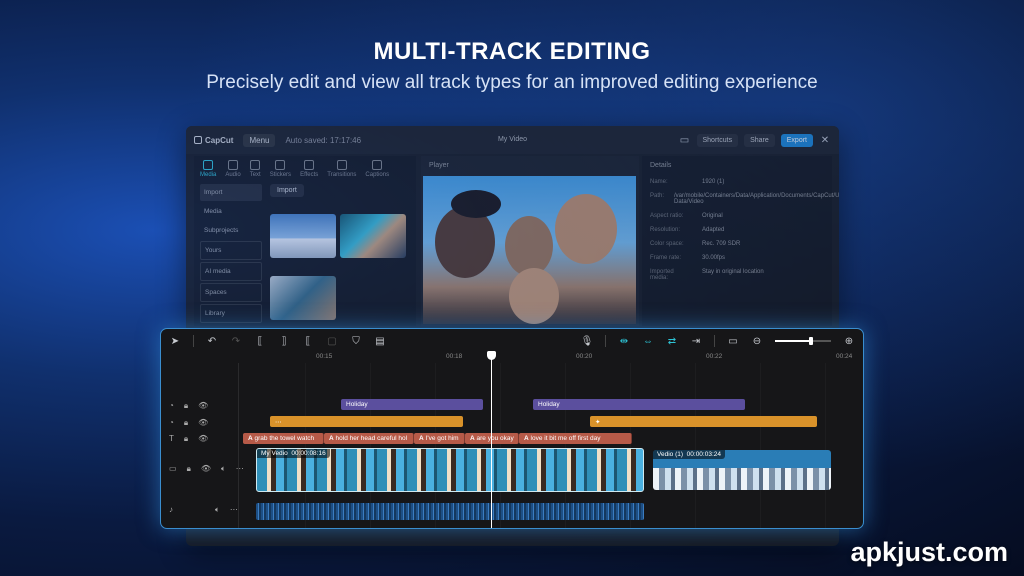  What do you see at coordinates (280, 169) in the screenshot?
I see `tab-stickers: Stickers` at bounding box center [280, 169].